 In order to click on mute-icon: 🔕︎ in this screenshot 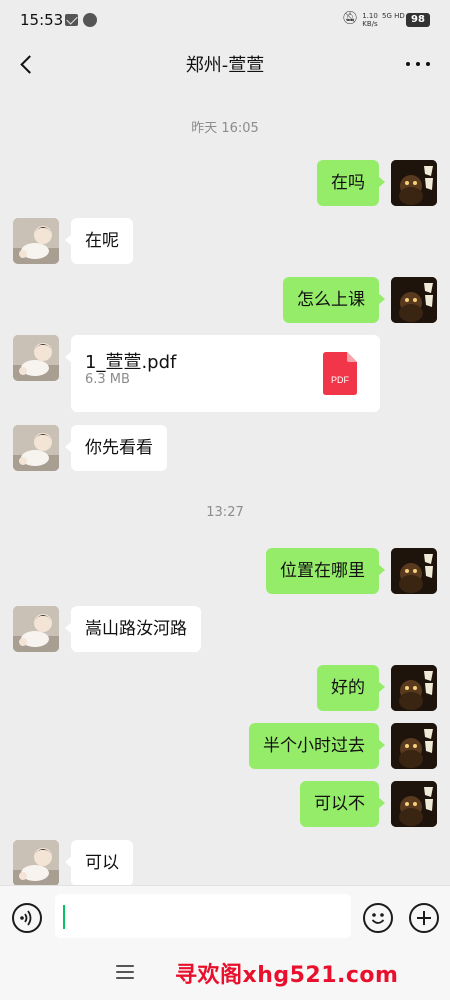, I will do `click(350, 18)`.